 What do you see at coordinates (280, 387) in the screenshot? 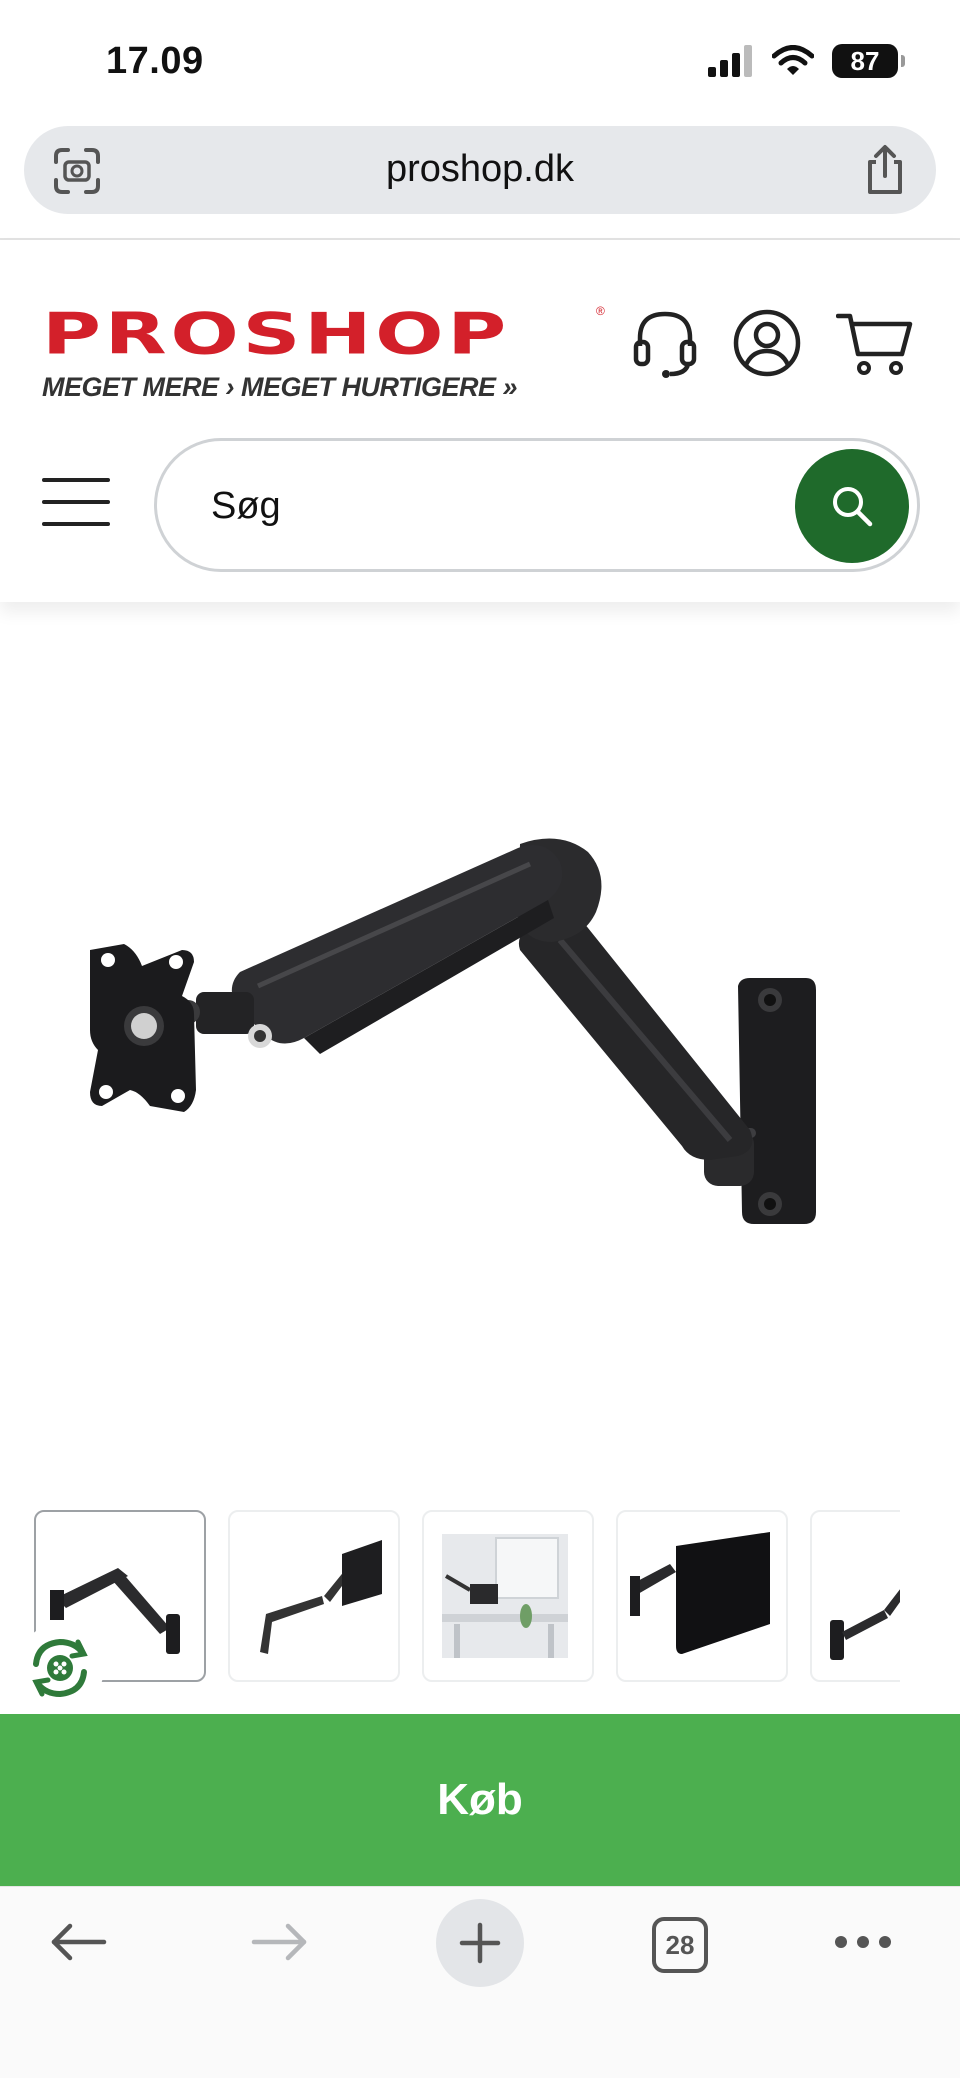
I see `logo-tagline: MEGET MERE › MEGET HURTIGERE »` at bounding box center [280, 387].